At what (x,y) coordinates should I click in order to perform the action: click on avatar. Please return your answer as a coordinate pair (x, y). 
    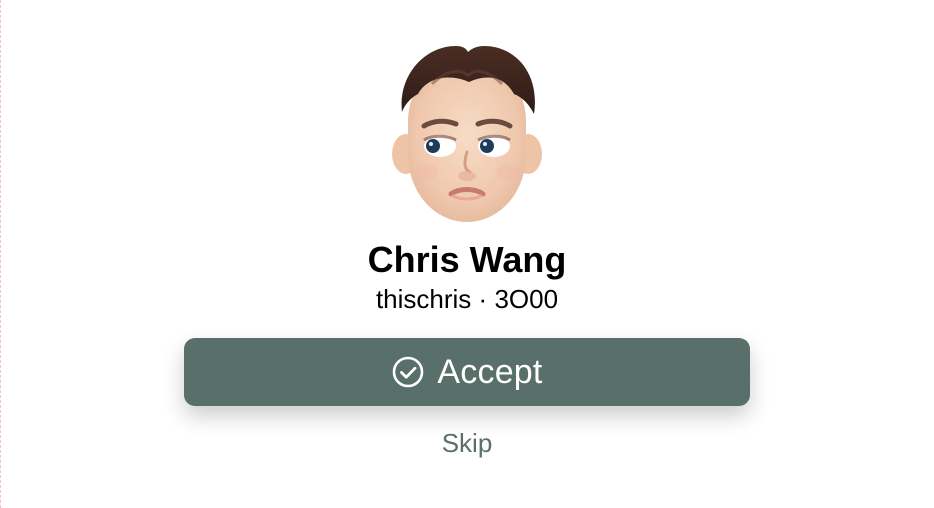
    Looking at the image, I should click on (467, 131).